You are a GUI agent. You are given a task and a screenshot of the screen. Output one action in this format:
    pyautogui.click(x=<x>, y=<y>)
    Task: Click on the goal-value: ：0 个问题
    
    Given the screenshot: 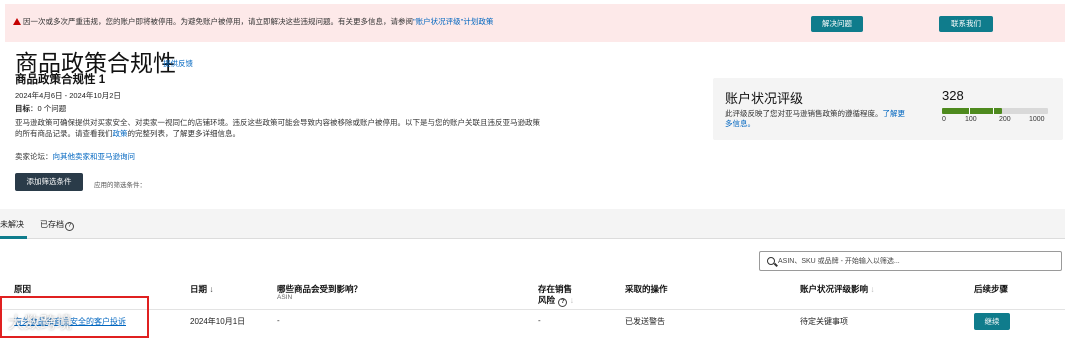 What is the action you would take?
    pyautogui.click(x=48, y=108)
    